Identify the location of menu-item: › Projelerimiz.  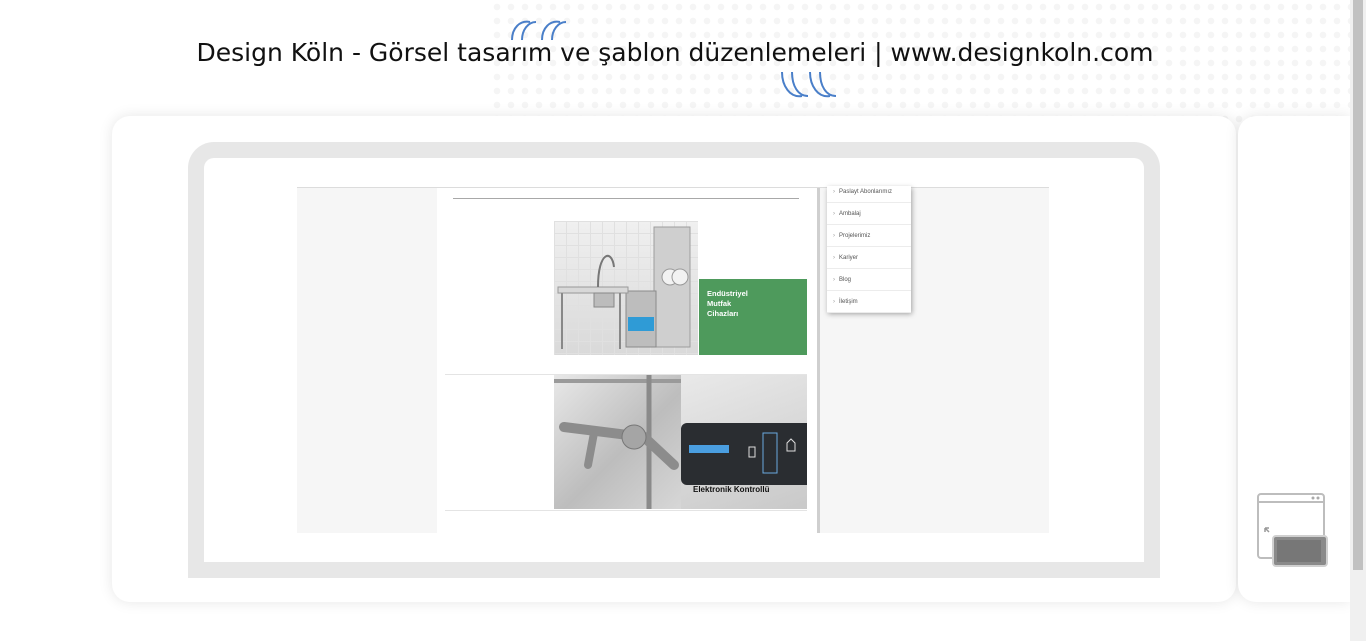
(869, 236).